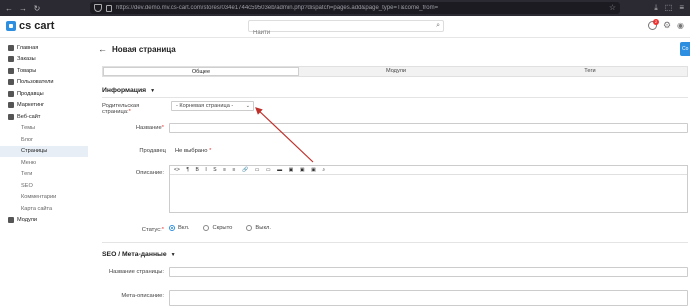  I want to click on name-label: Название*, so click(149, 128).